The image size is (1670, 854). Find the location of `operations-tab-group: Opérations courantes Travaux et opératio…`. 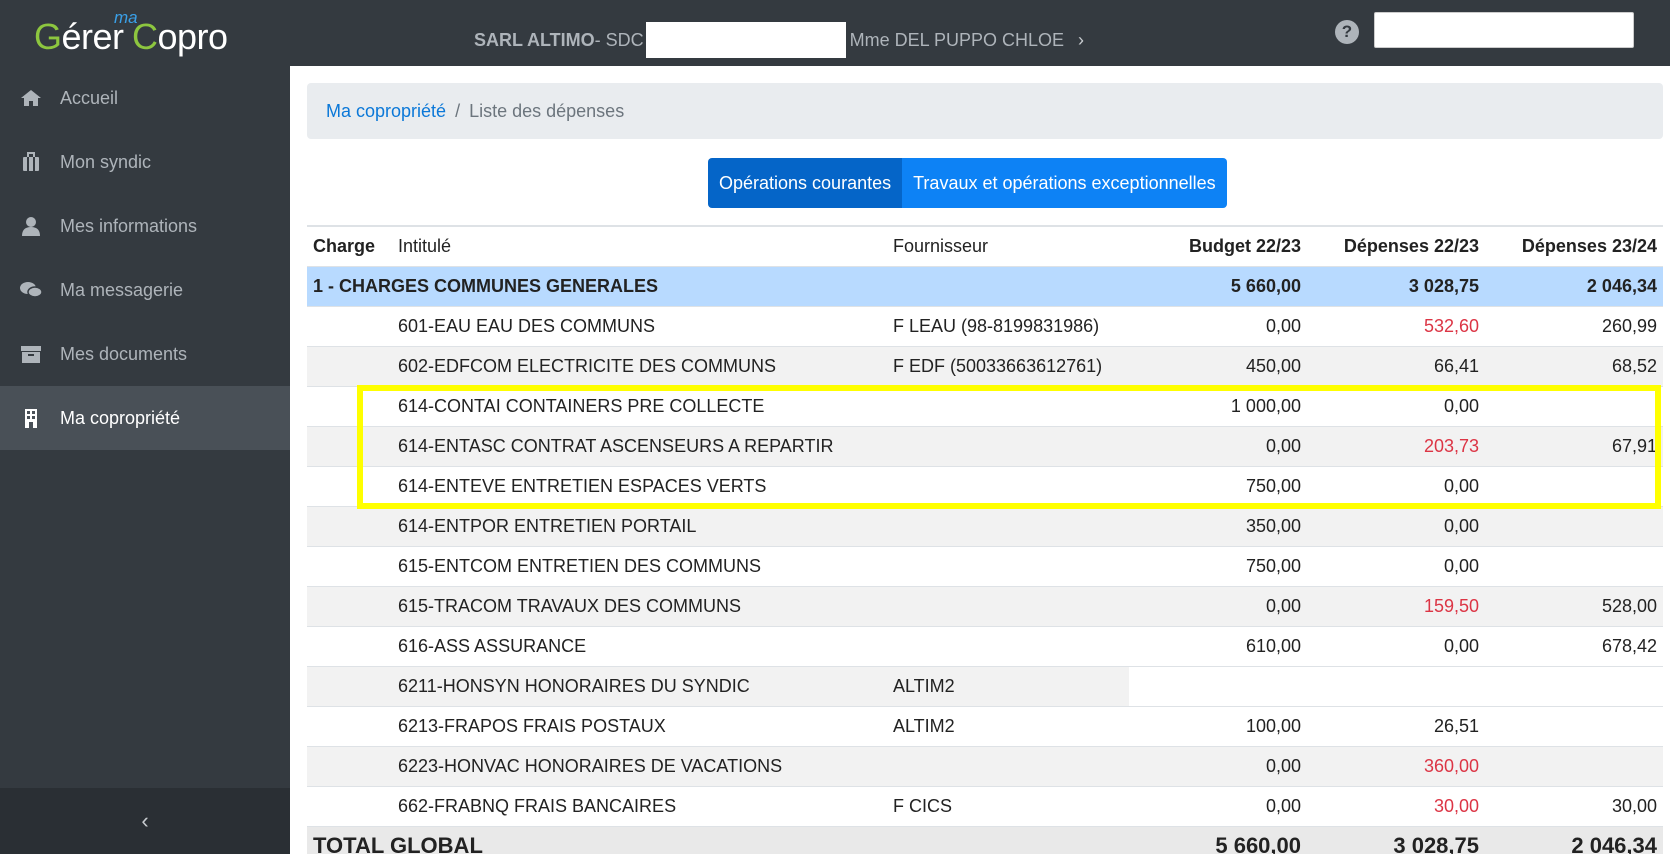

operations-tab-group: Opérations courantes Travaux et opératio… is located at coordinates (967, 183).